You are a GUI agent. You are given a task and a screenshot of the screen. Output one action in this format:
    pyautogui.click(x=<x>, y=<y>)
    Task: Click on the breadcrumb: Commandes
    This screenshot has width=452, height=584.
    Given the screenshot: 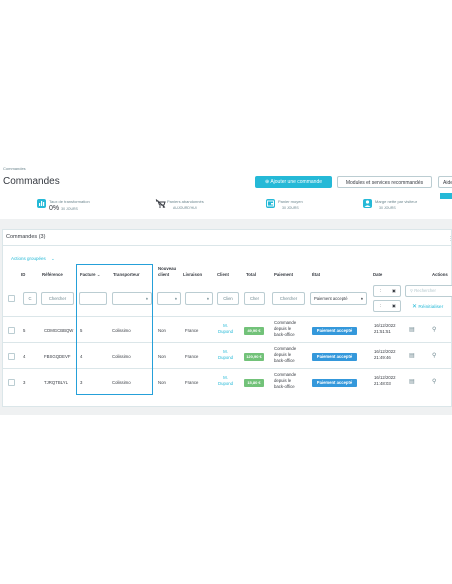 What is the action you would take?
    pyautogui.click(x=14, y=168)
    